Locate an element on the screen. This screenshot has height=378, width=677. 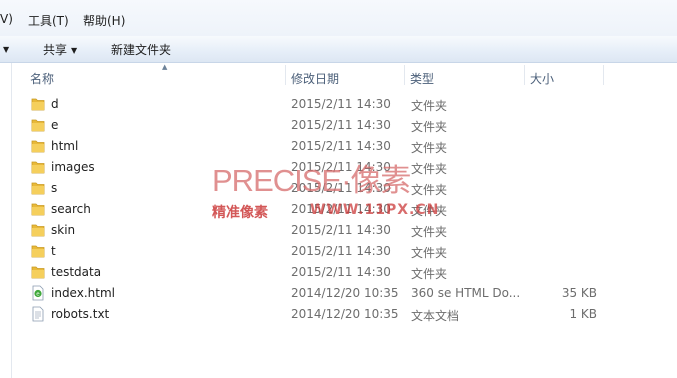
file-name: search is located at coordinates (71, 209).